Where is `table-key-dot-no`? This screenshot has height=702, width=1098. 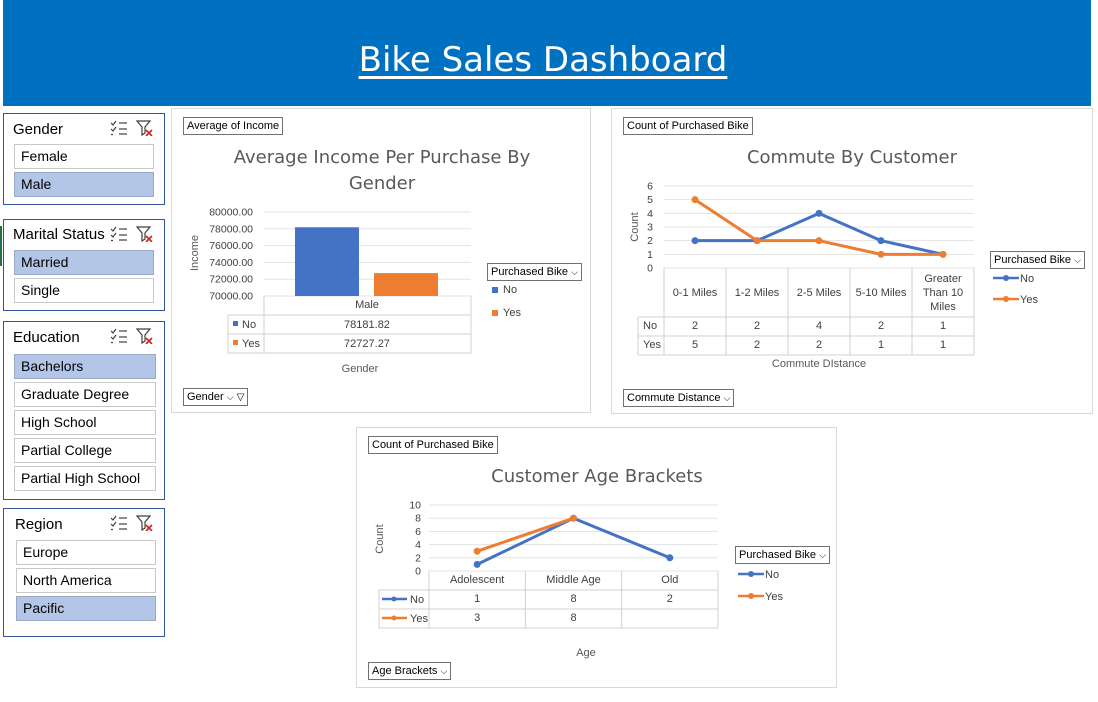
table-key-dot-no is located at coordinates (394, 599).